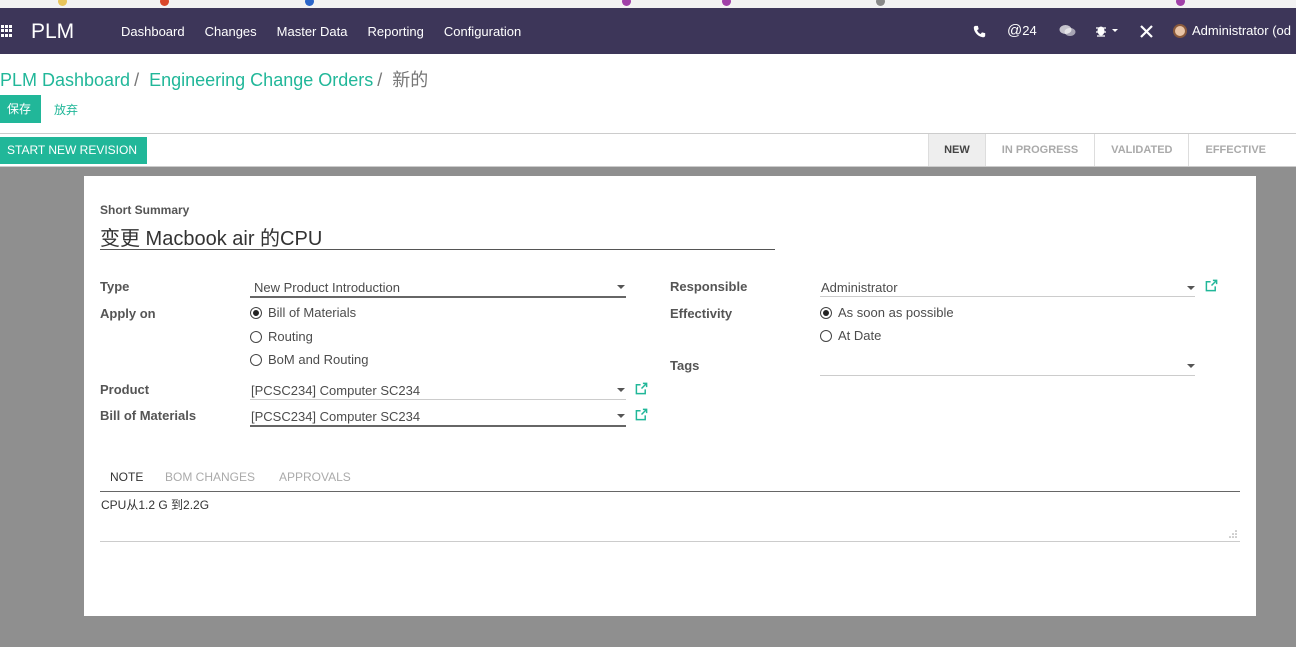  Describe the element at coordinates (126, 477) in the screenshot. I see `tab-note: NOTE` at that location.